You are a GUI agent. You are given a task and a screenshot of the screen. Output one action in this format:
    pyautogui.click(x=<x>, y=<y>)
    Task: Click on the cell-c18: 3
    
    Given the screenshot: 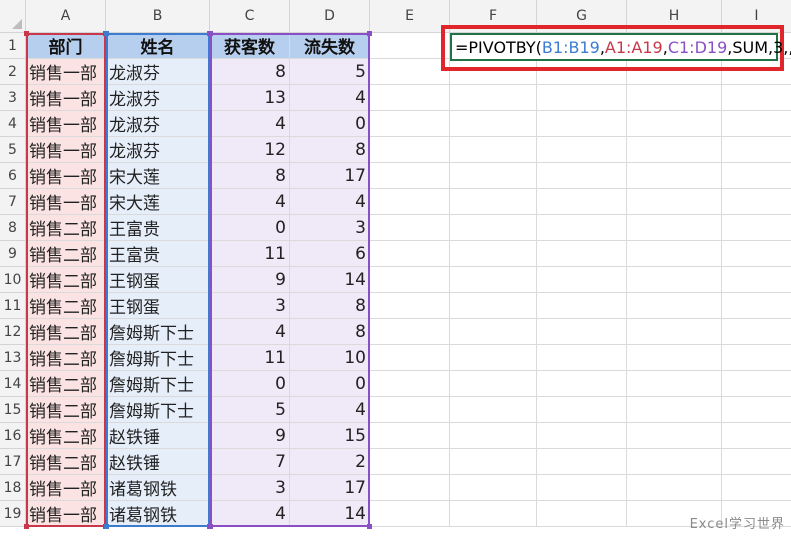 What is the action you would take?
    pyautogui.click(x=250, y=488)
    